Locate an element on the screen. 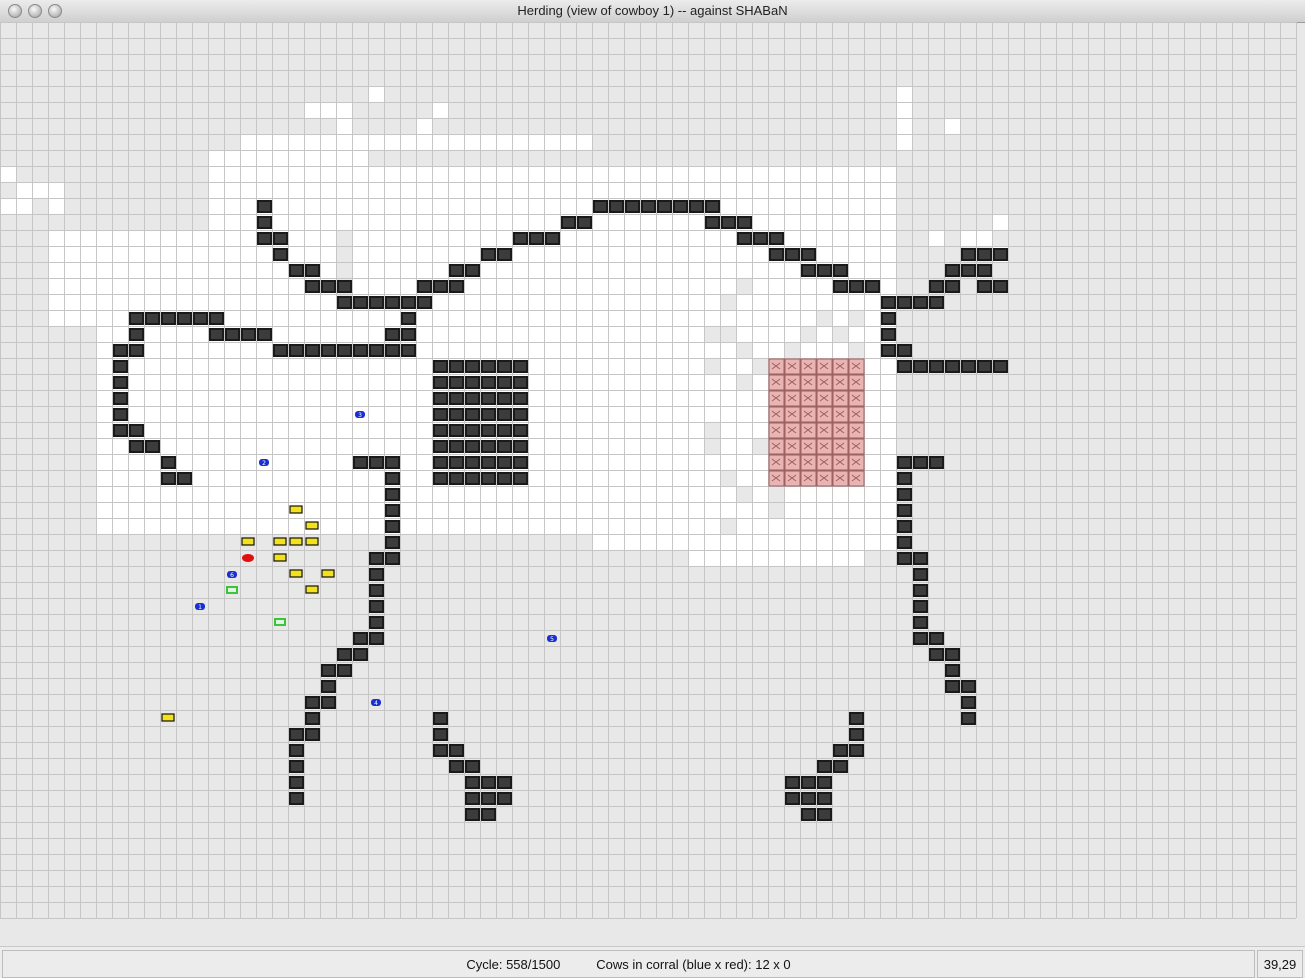  cowboy-number: 1 is located at coordinates (200, 607).